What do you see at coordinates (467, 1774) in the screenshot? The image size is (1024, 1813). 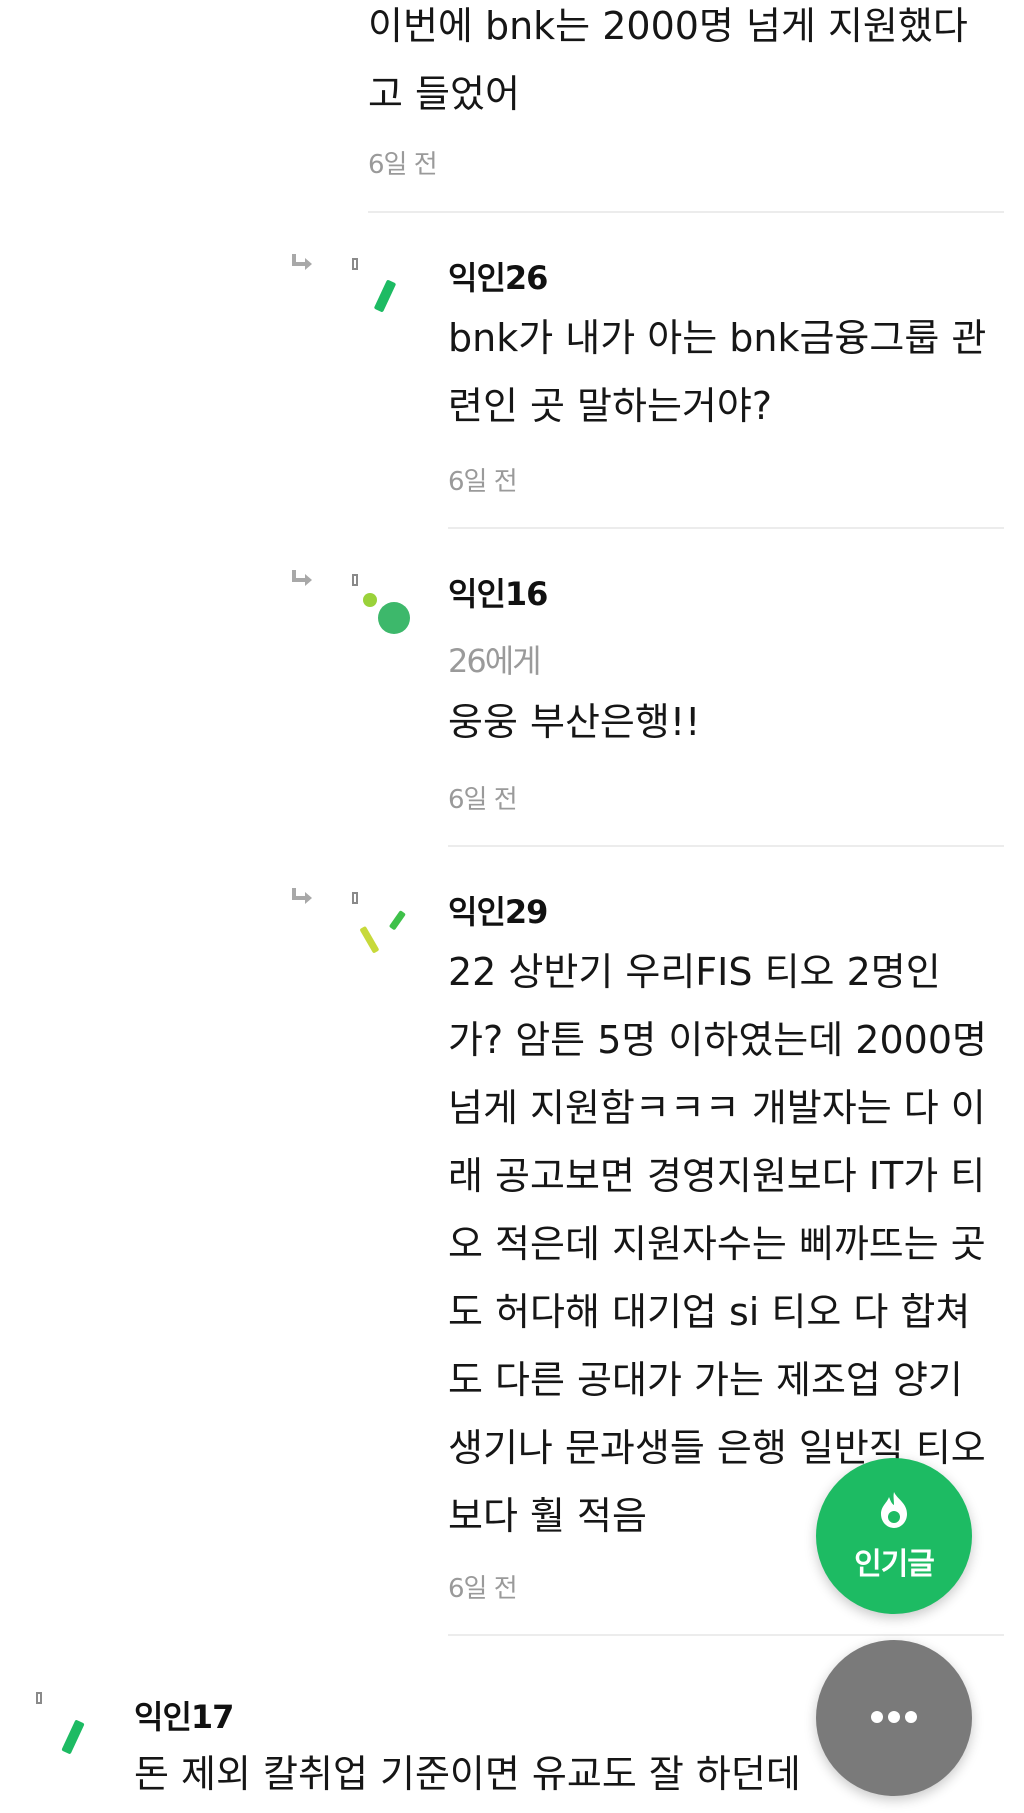 I see `comment-body: 돈 제외 칼취업 기준이면 유교도 잘 하던데` at bounding box center [467, 1774].